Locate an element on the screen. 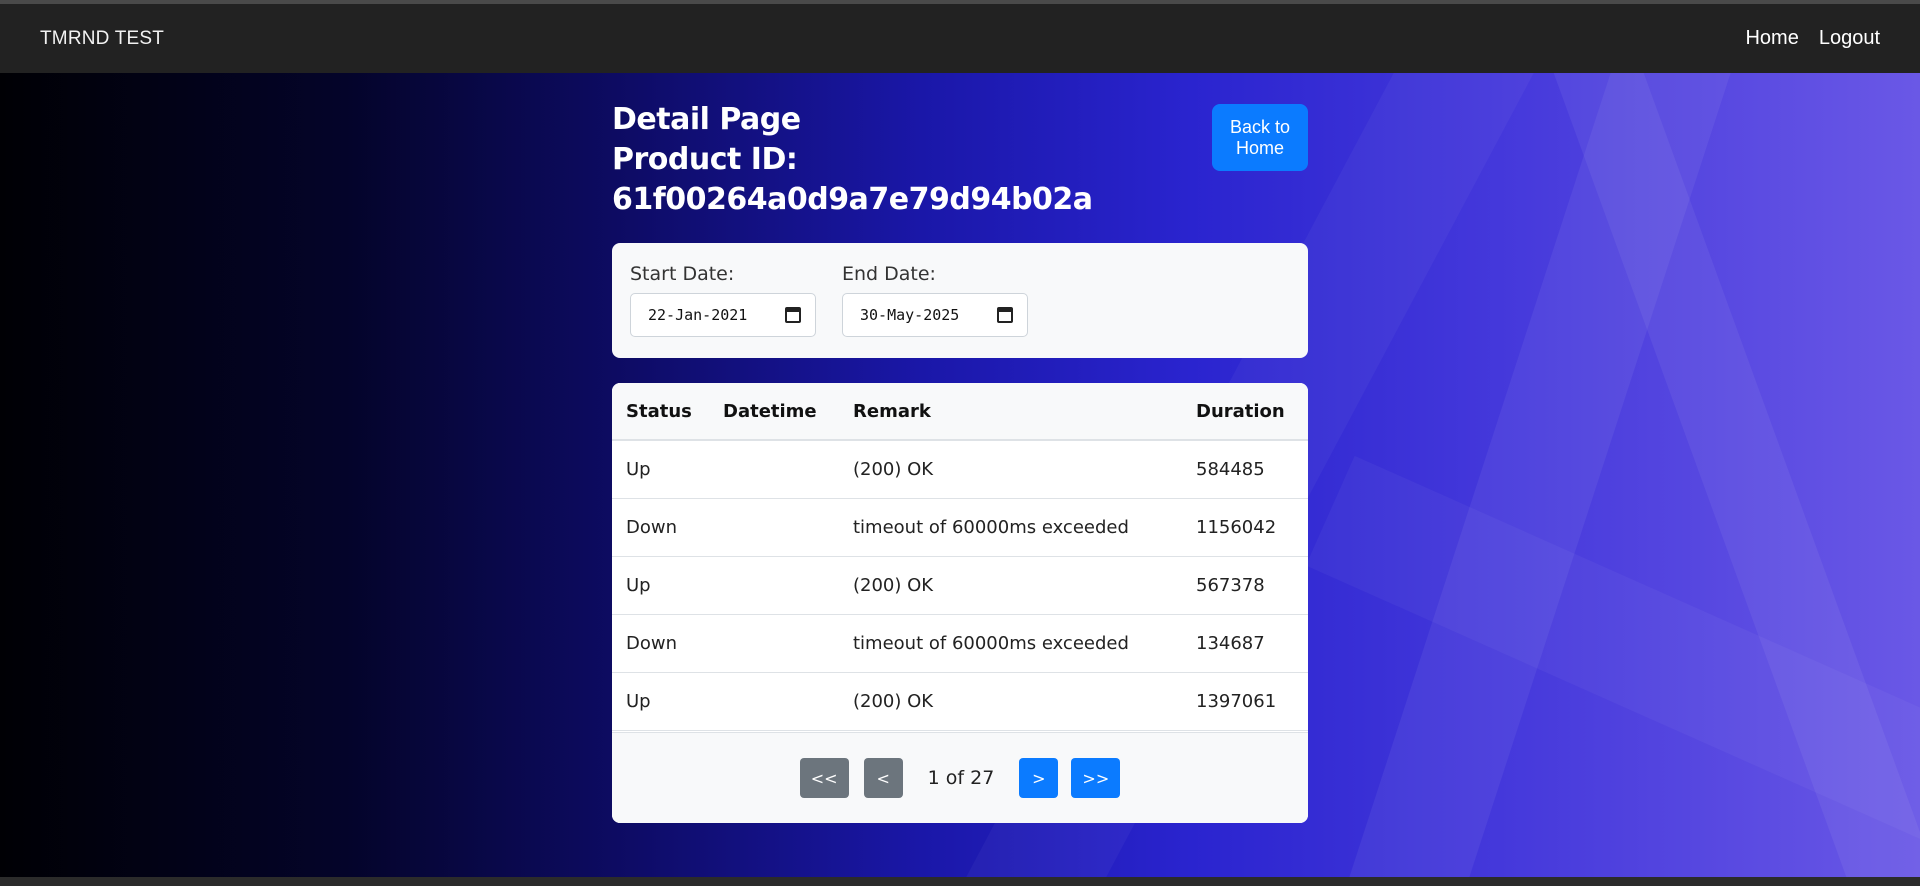  column-header-status: Status is located at coordinates (659, 411).